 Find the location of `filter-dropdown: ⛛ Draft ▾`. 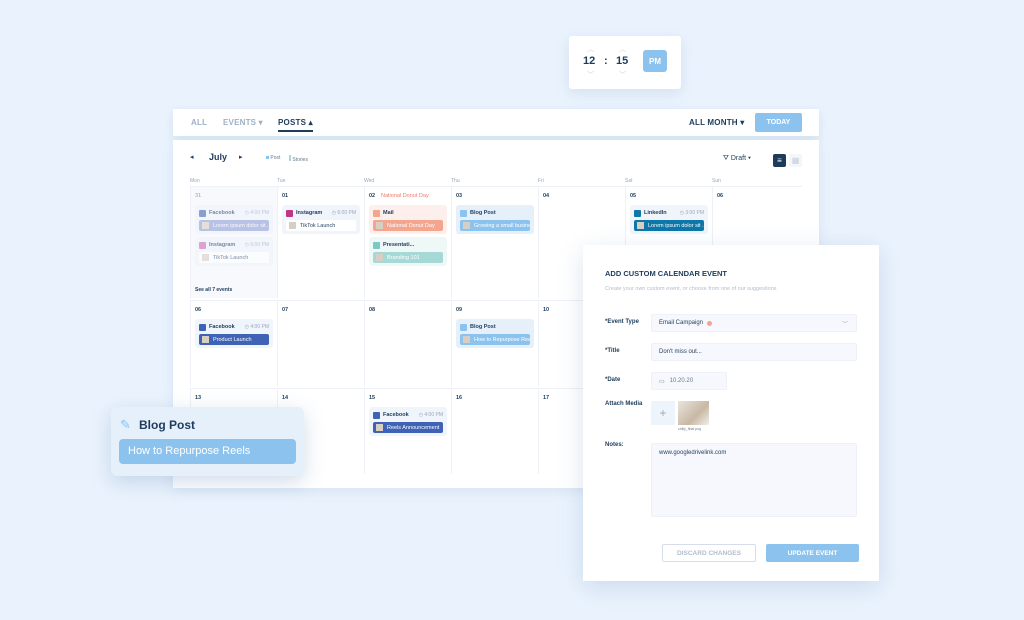

filter-dropdown: ⛛ Draft ▾ is located at coordinates (737, 159).